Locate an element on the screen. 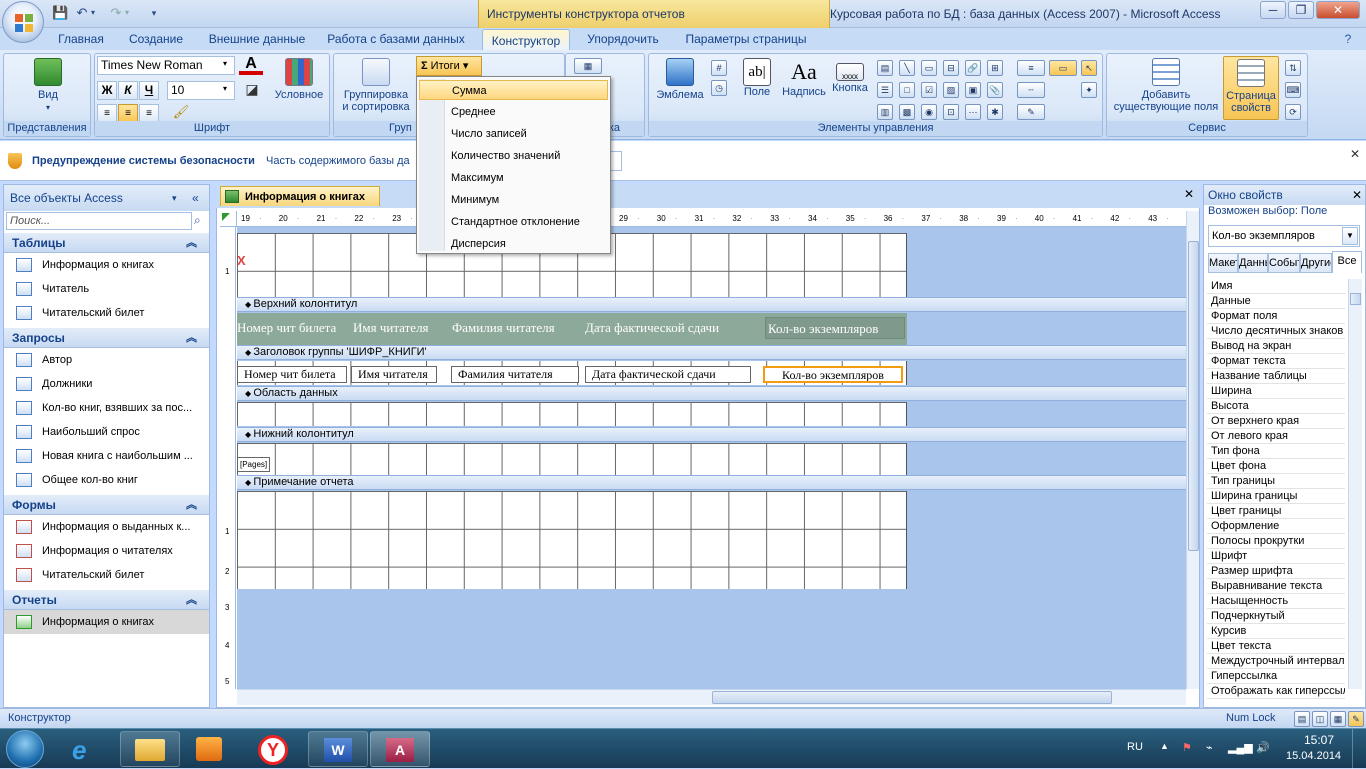  tab-order-icon: ⇅ is located at coordinates (1293, 68).